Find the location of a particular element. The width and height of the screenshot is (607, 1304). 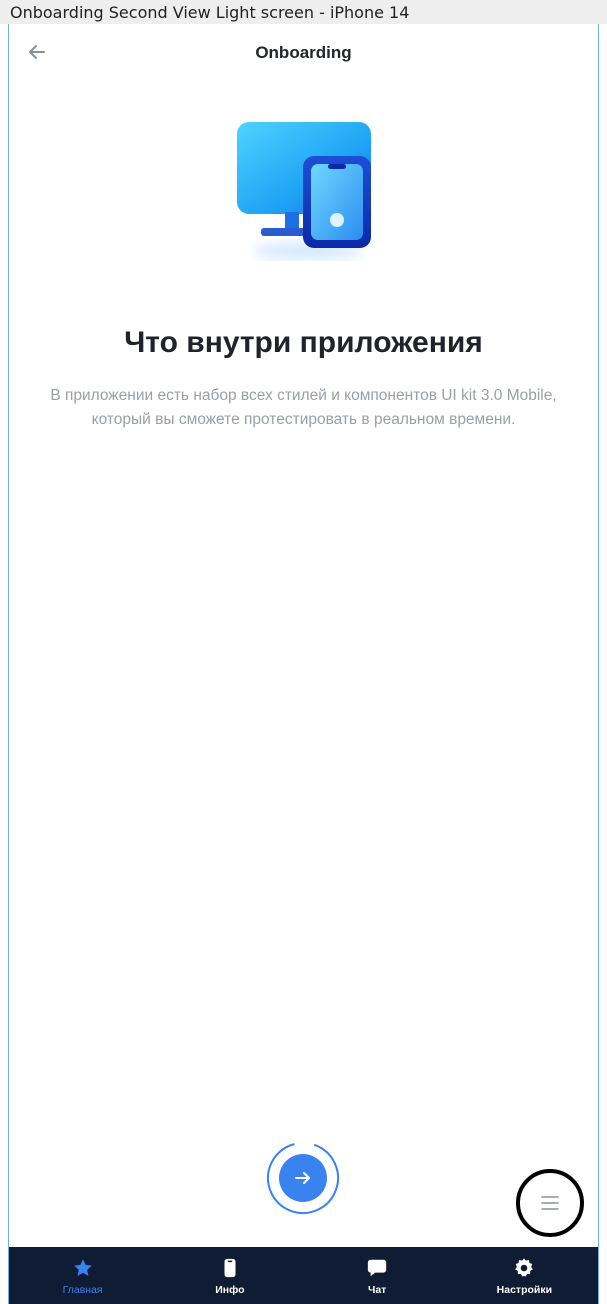

hamburger-icon is located at coordinates (550, 1203).